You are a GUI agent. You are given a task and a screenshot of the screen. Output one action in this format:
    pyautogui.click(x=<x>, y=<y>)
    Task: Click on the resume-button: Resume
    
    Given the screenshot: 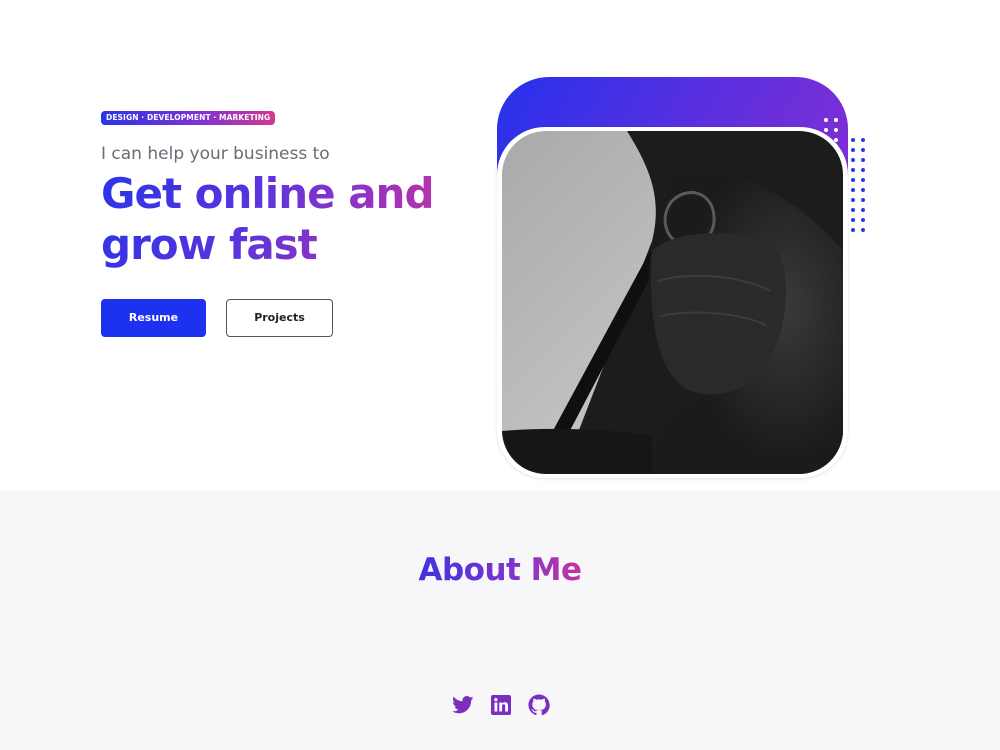 What is the action you would take?
    pyautogui.click(x=153, y=318)
    